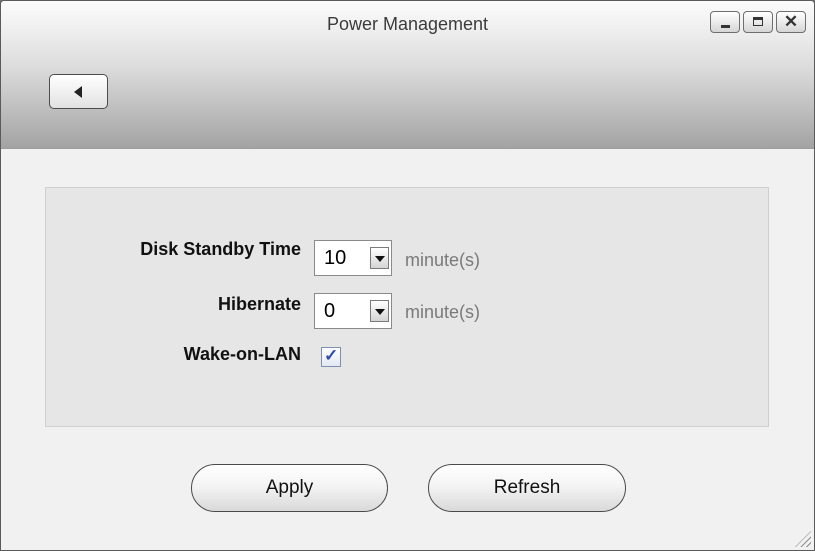 This screenshot has width=815, height=551. What do you see at coordinates (335, 258) in the screenshot?
I see `disk-standby-value: 10` at bounding box center [335, 258].